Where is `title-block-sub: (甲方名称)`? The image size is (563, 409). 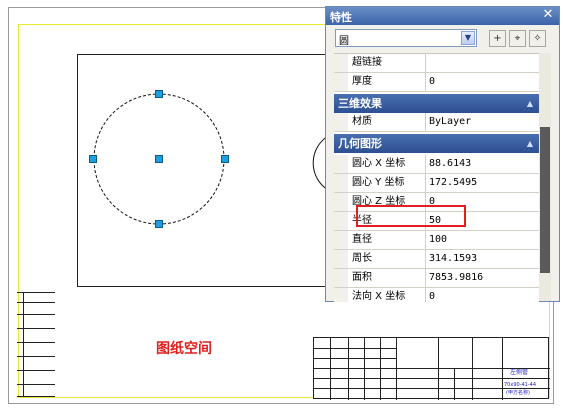 title-block-sub: (甲方名称) is located at coordinates (518, 393).